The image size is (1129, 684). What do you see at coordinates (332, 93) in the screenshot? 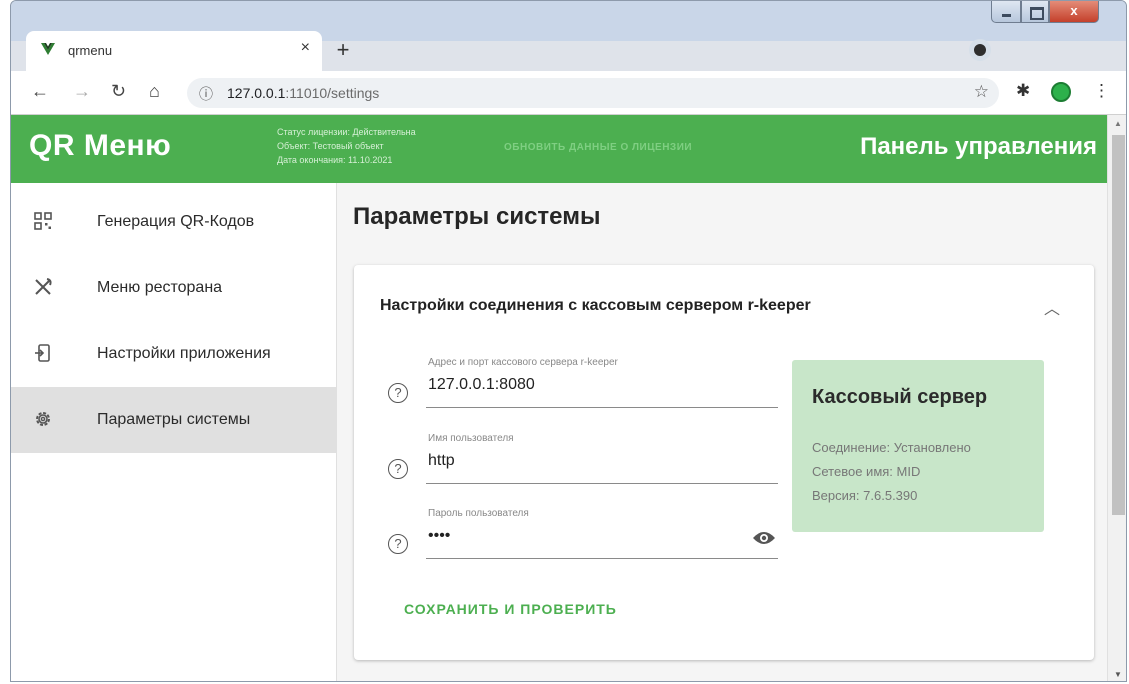
I see `url-path: :11010/settings` at bounding box center [332, 93].